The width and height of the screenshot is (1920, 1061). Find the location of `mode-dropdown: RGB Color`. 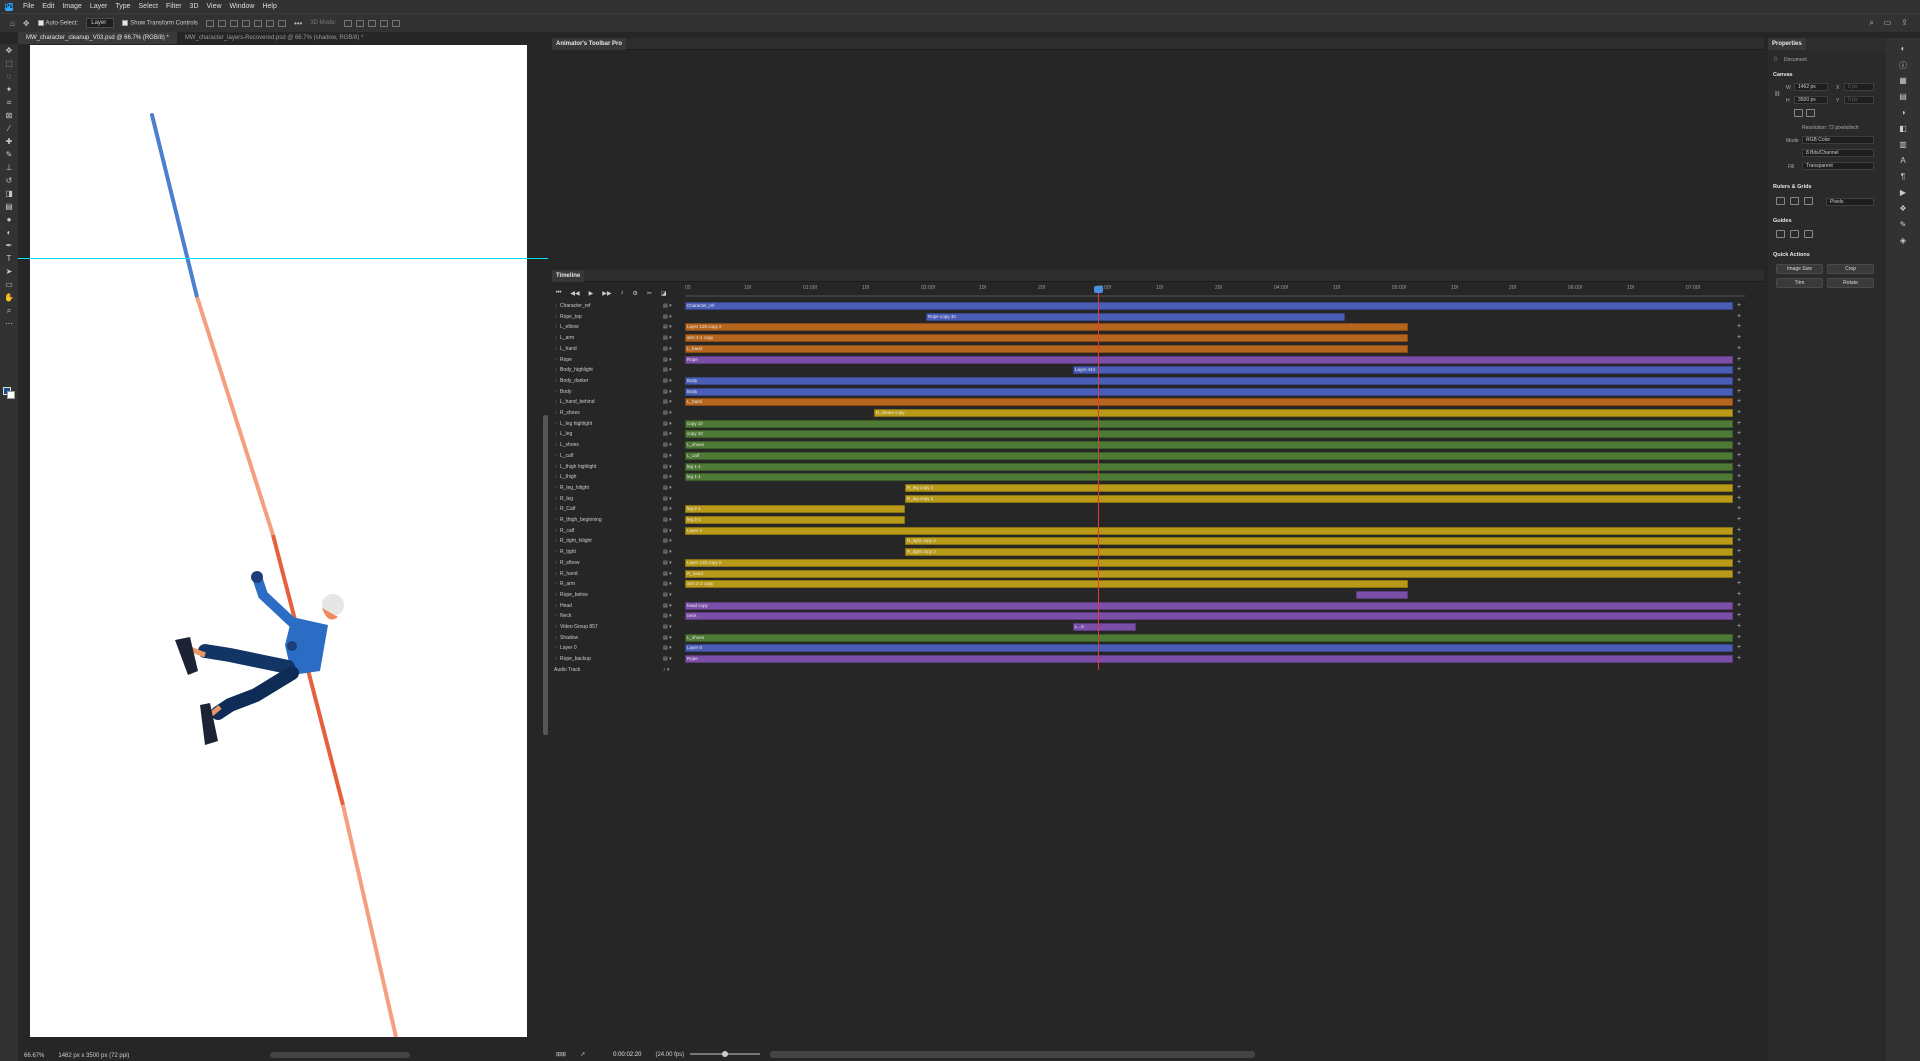

mode-dropdown: RGB Color is located at coordinates (1838, 140).